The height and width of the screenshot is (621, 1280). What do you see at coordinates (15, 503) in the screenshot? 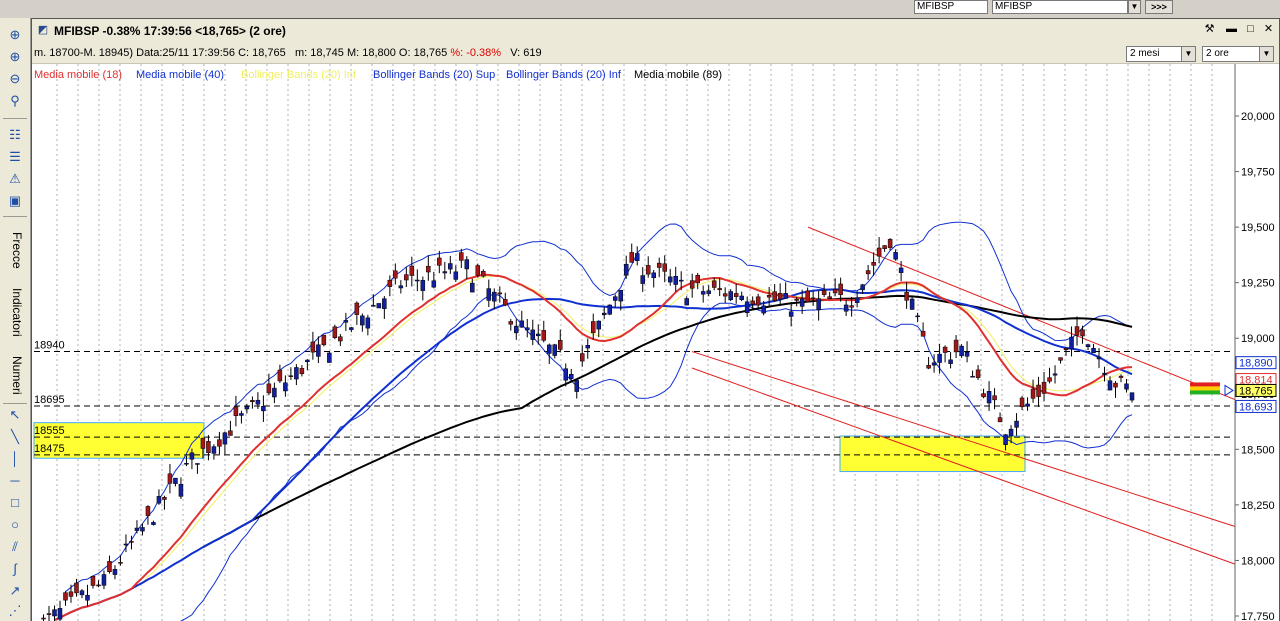
I see `rectangle-icon: □` at bounding box center [15, 503].